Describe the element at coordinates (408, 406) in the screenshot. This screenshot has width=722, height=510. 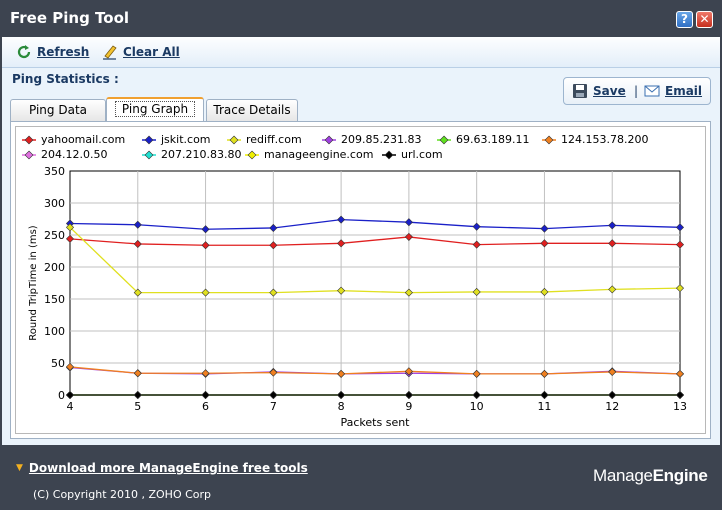
I see `x-tick-label: 9` at that location.